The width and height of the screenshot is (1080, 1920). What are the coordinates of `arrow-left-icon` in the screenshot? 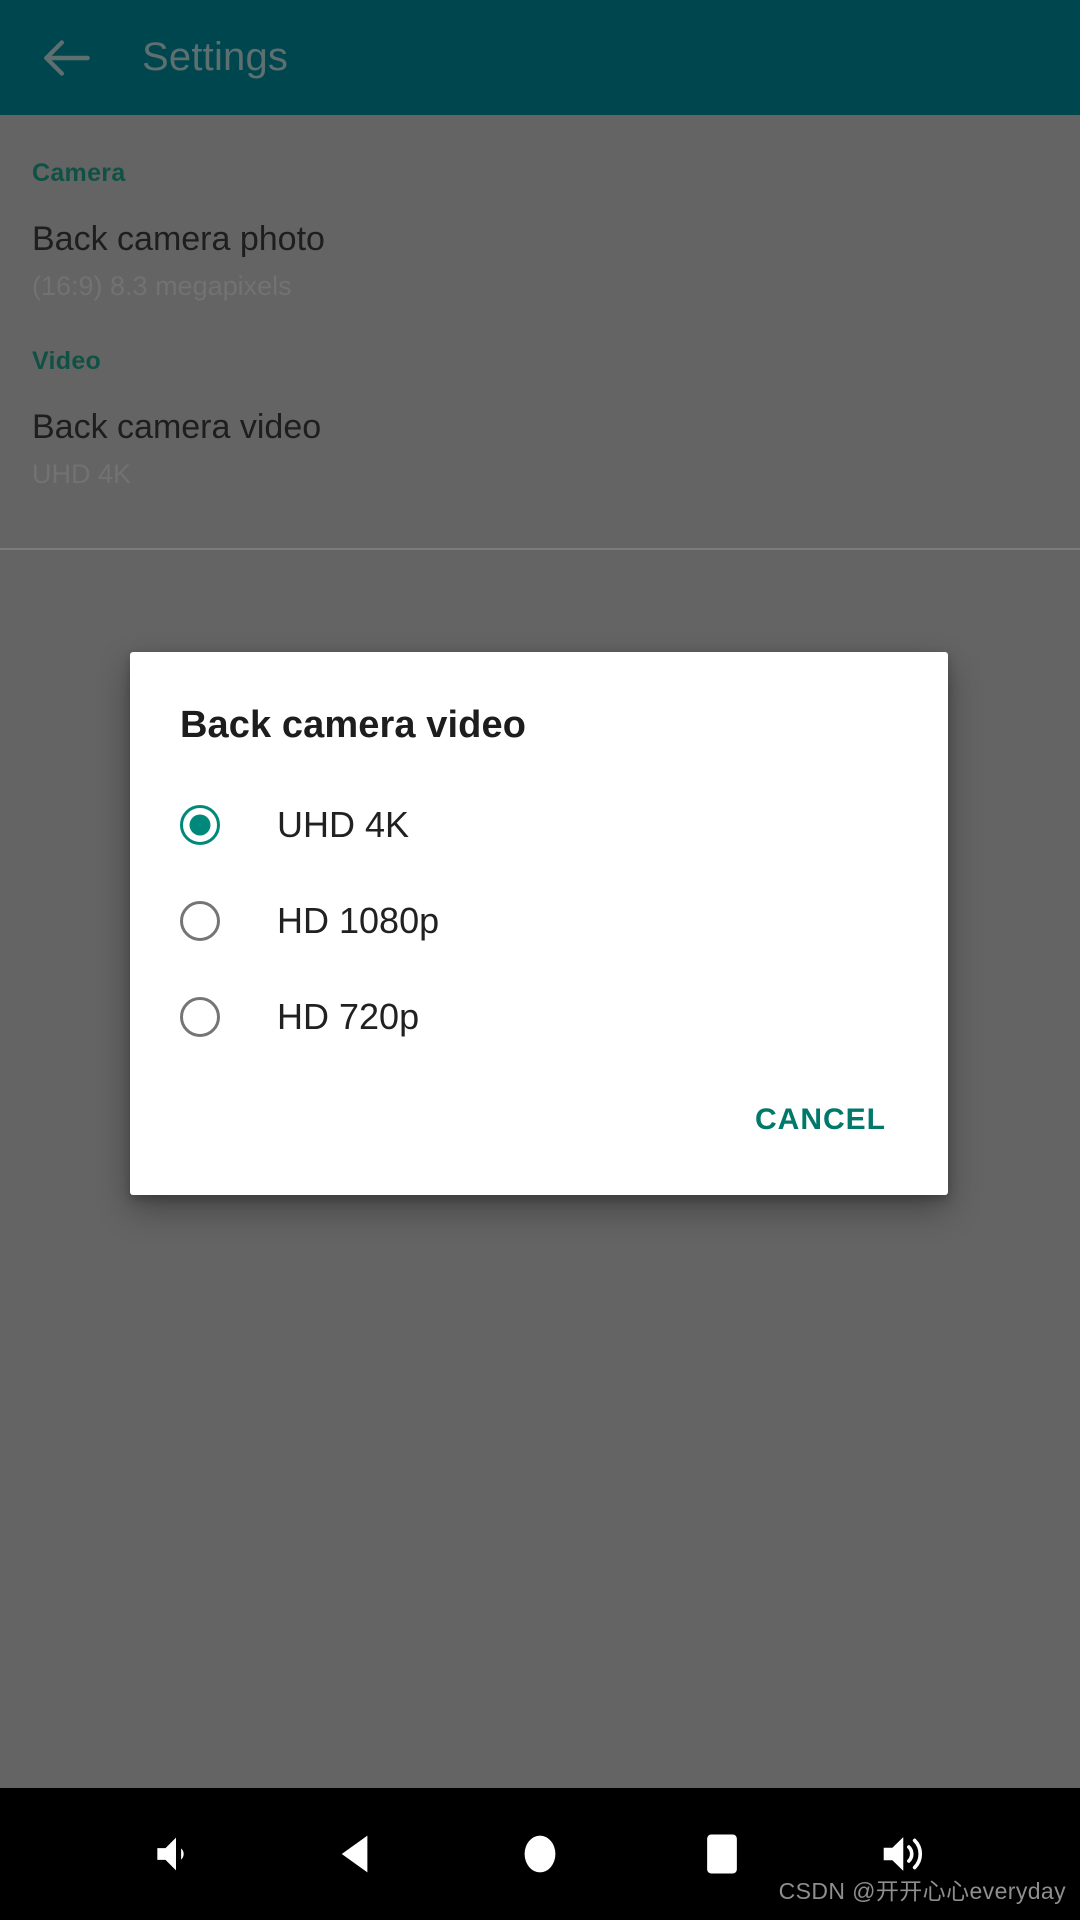 It's located at (67, 58).